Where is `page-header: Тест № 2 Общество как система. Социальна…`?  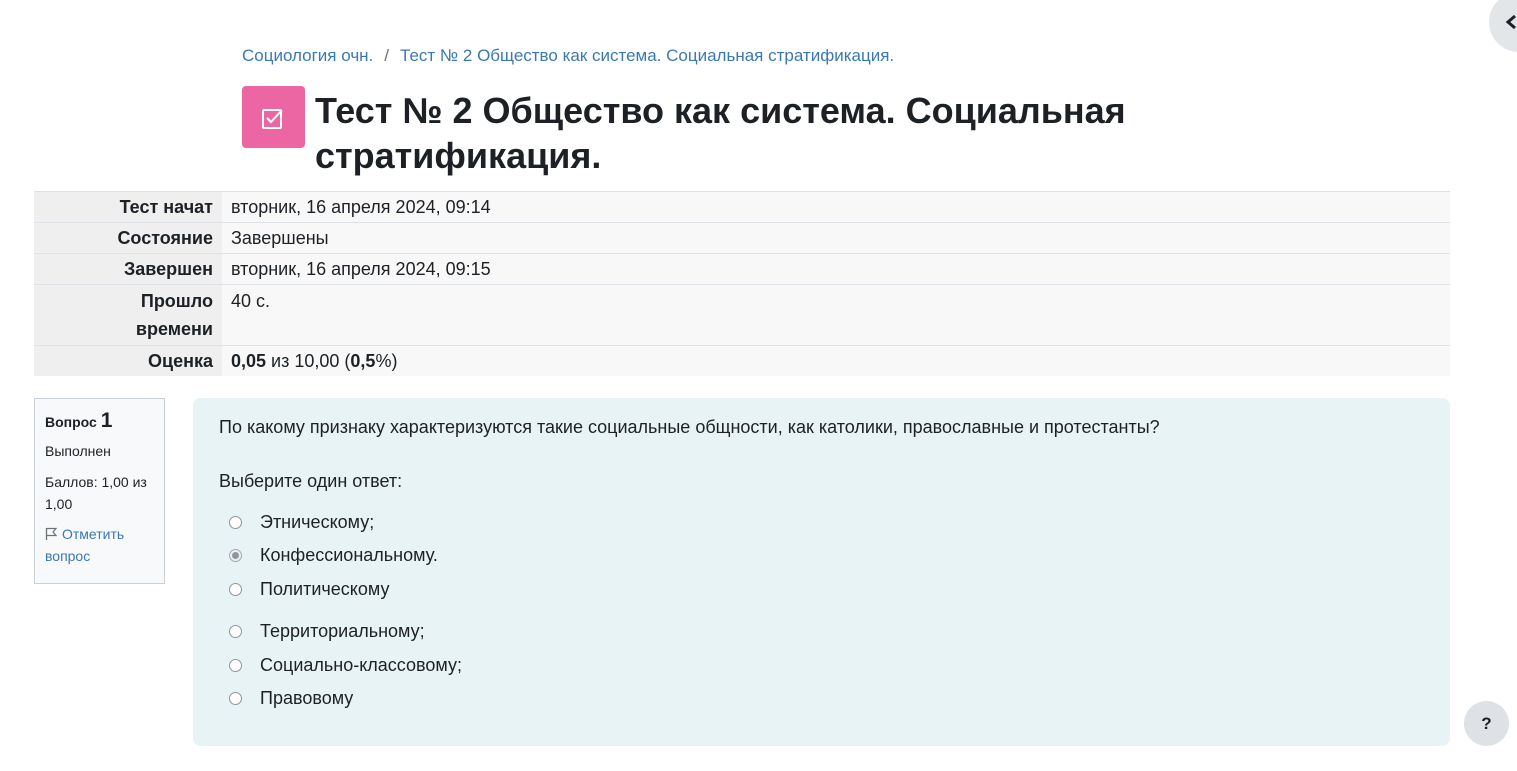 page-header: Тест № 2 Общество как система. Социальна… is located at coordinates (728, 132).